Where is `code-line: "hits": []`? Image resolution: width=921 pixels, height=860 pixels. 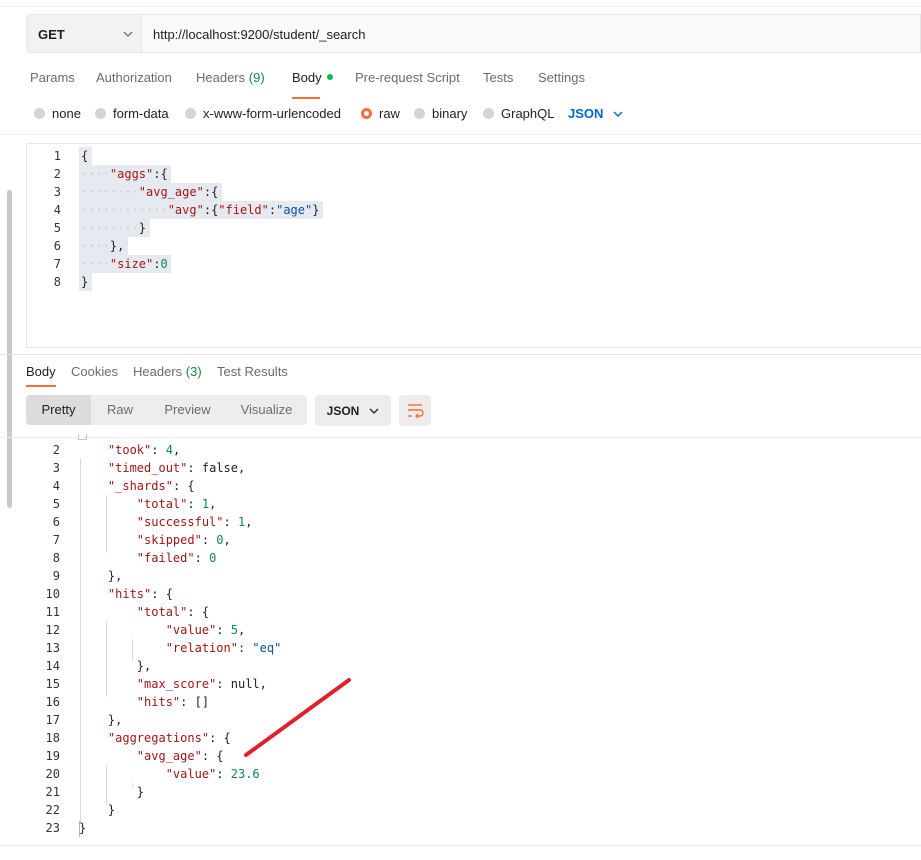 code-line: "hits": [] is located at coordinates (173, 702).